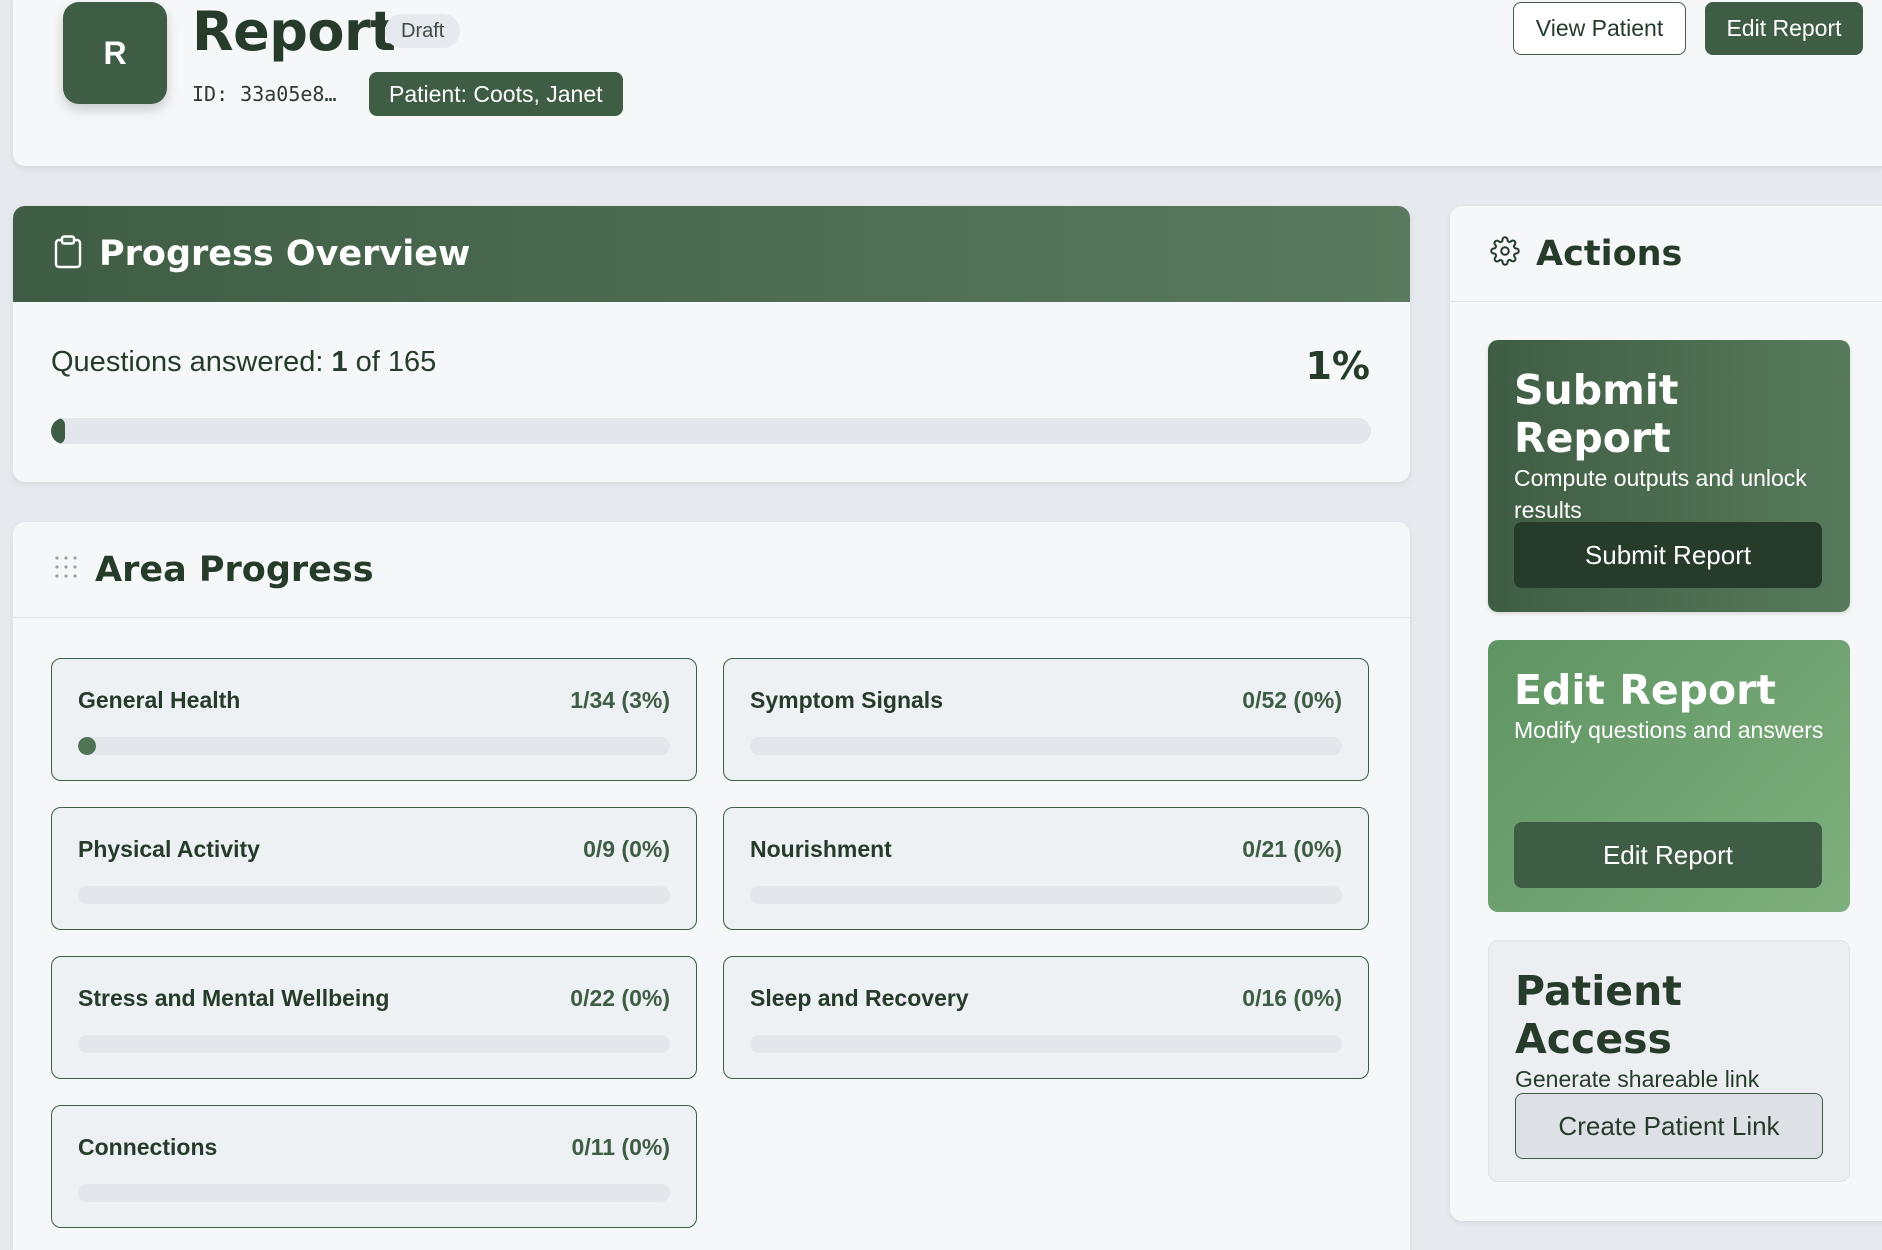 The height and width of the screenshot is (1250, 1882). What do you see at coordinates (66, 569) in the screenshot?
I see `grid-dots-icon` at bounding box center [66, 569].